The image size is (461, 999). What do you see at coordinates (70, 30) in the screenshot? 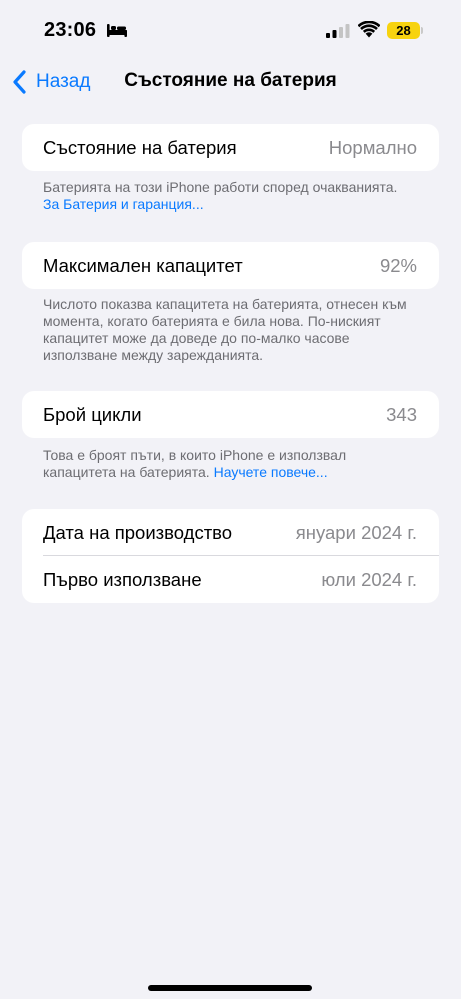
I see `status-time: 23:06` at bounding box center [70, 30].